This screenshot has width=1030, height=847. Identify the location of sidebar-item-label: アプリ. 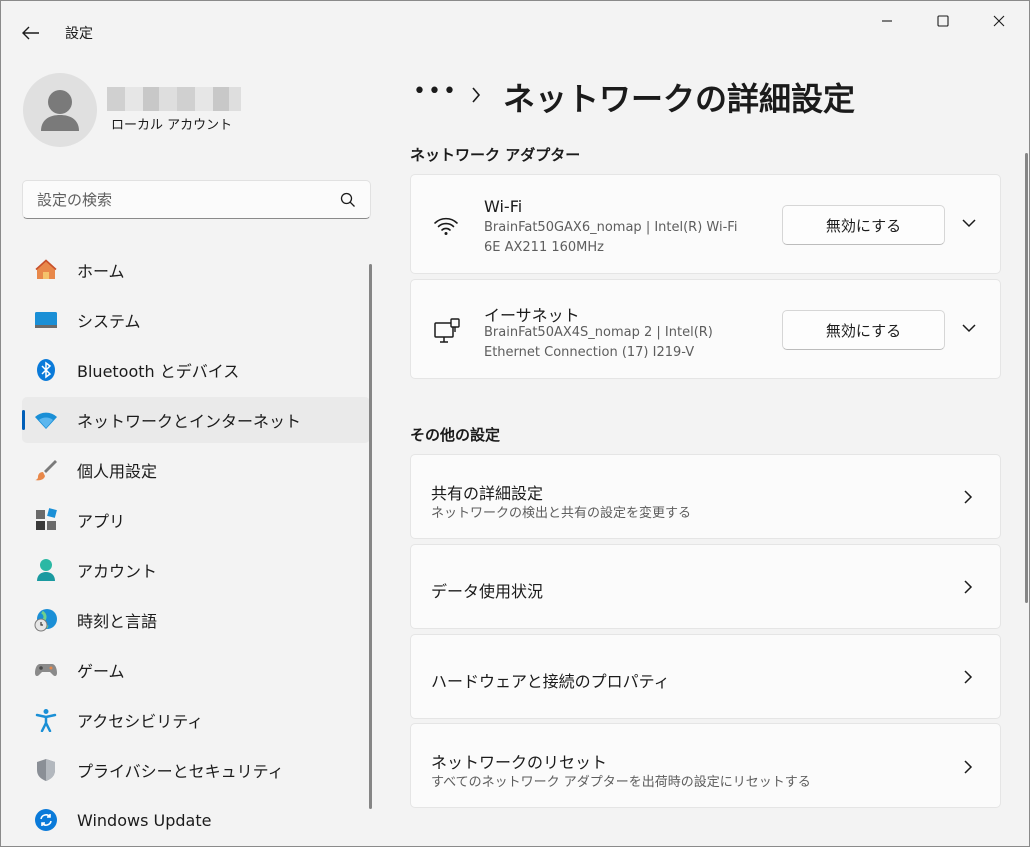
(101, 521).